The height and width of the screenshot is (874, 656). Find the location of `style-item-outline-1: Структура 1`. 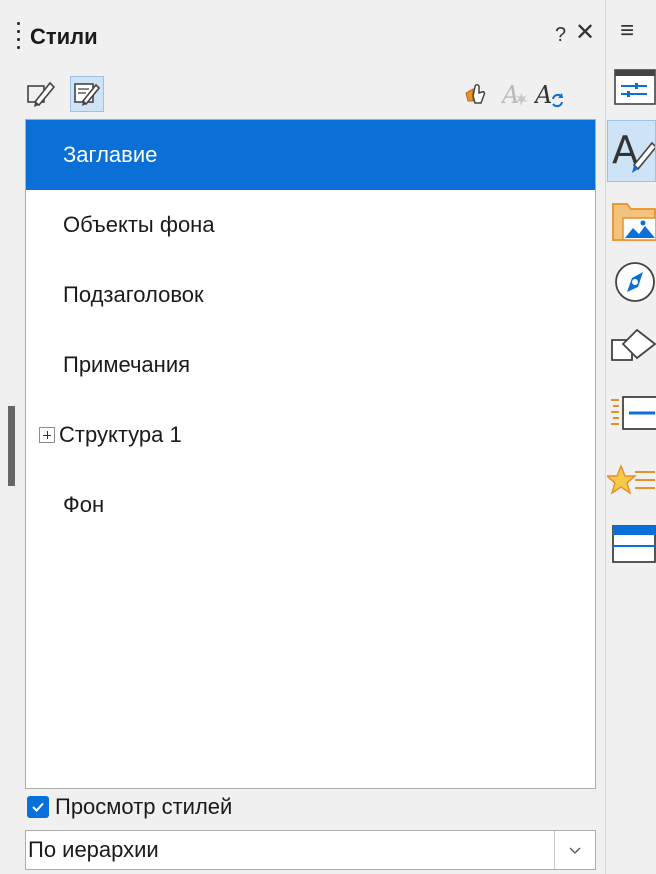

style-item-outline-1: Структура 1 is located at coordinates (310, 435).